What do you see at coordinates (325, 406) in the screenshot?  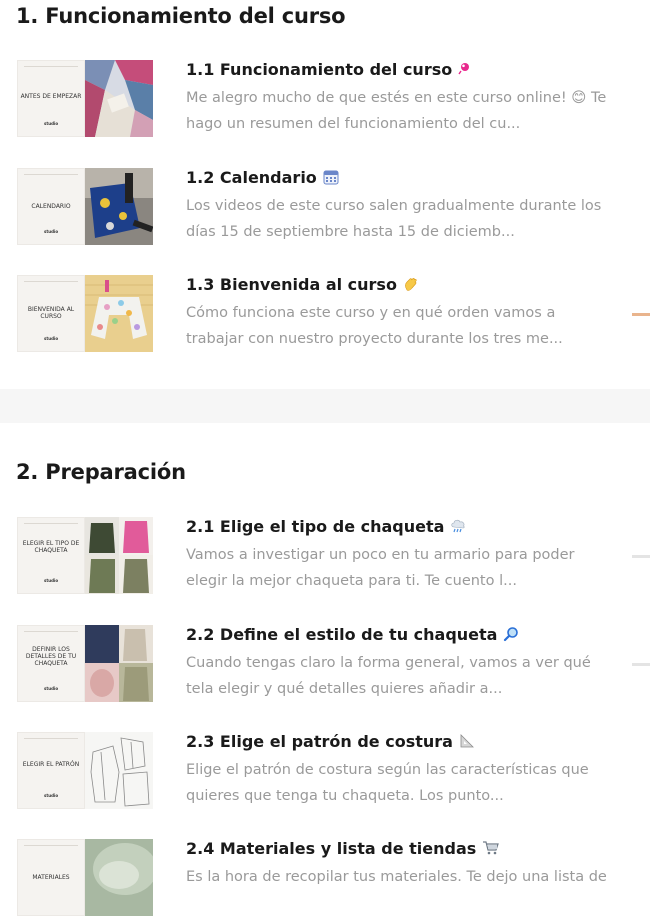 I see `section-divider` at bounding box center [325, 406].